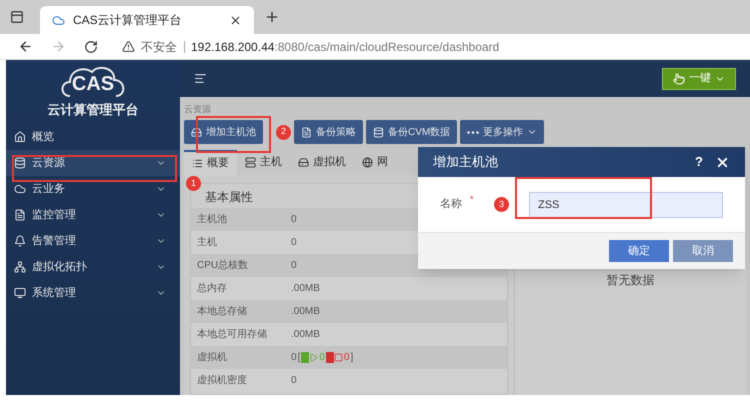 The image size is (750, 401). What do you see at coordinates (49, 189) in the screenshot?
I see `sidebar-label: 云业务` at bounding box center [49, 189].